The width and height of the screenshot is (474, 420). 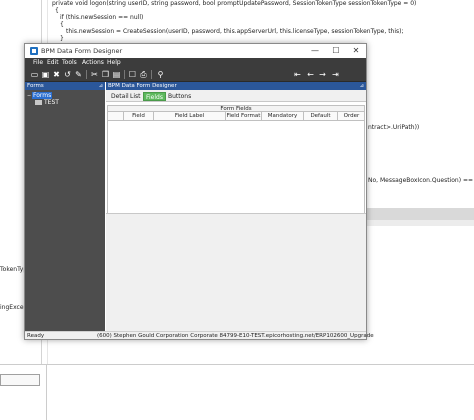 What do you see at coordinates (335, 74) in the screenshot?
I see `last-record-icon: ⇥` at bounding box center [335, 74].